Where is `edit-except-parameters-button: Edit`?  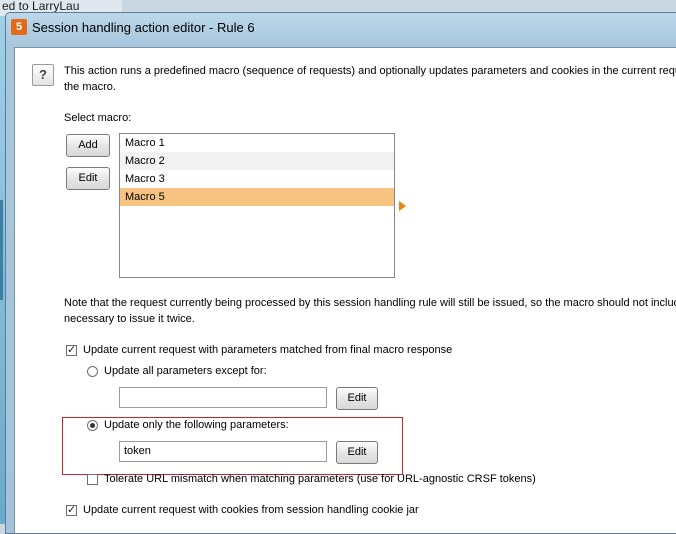
edit-except-parameters-button: Edit is located at coordinates (357, 398).